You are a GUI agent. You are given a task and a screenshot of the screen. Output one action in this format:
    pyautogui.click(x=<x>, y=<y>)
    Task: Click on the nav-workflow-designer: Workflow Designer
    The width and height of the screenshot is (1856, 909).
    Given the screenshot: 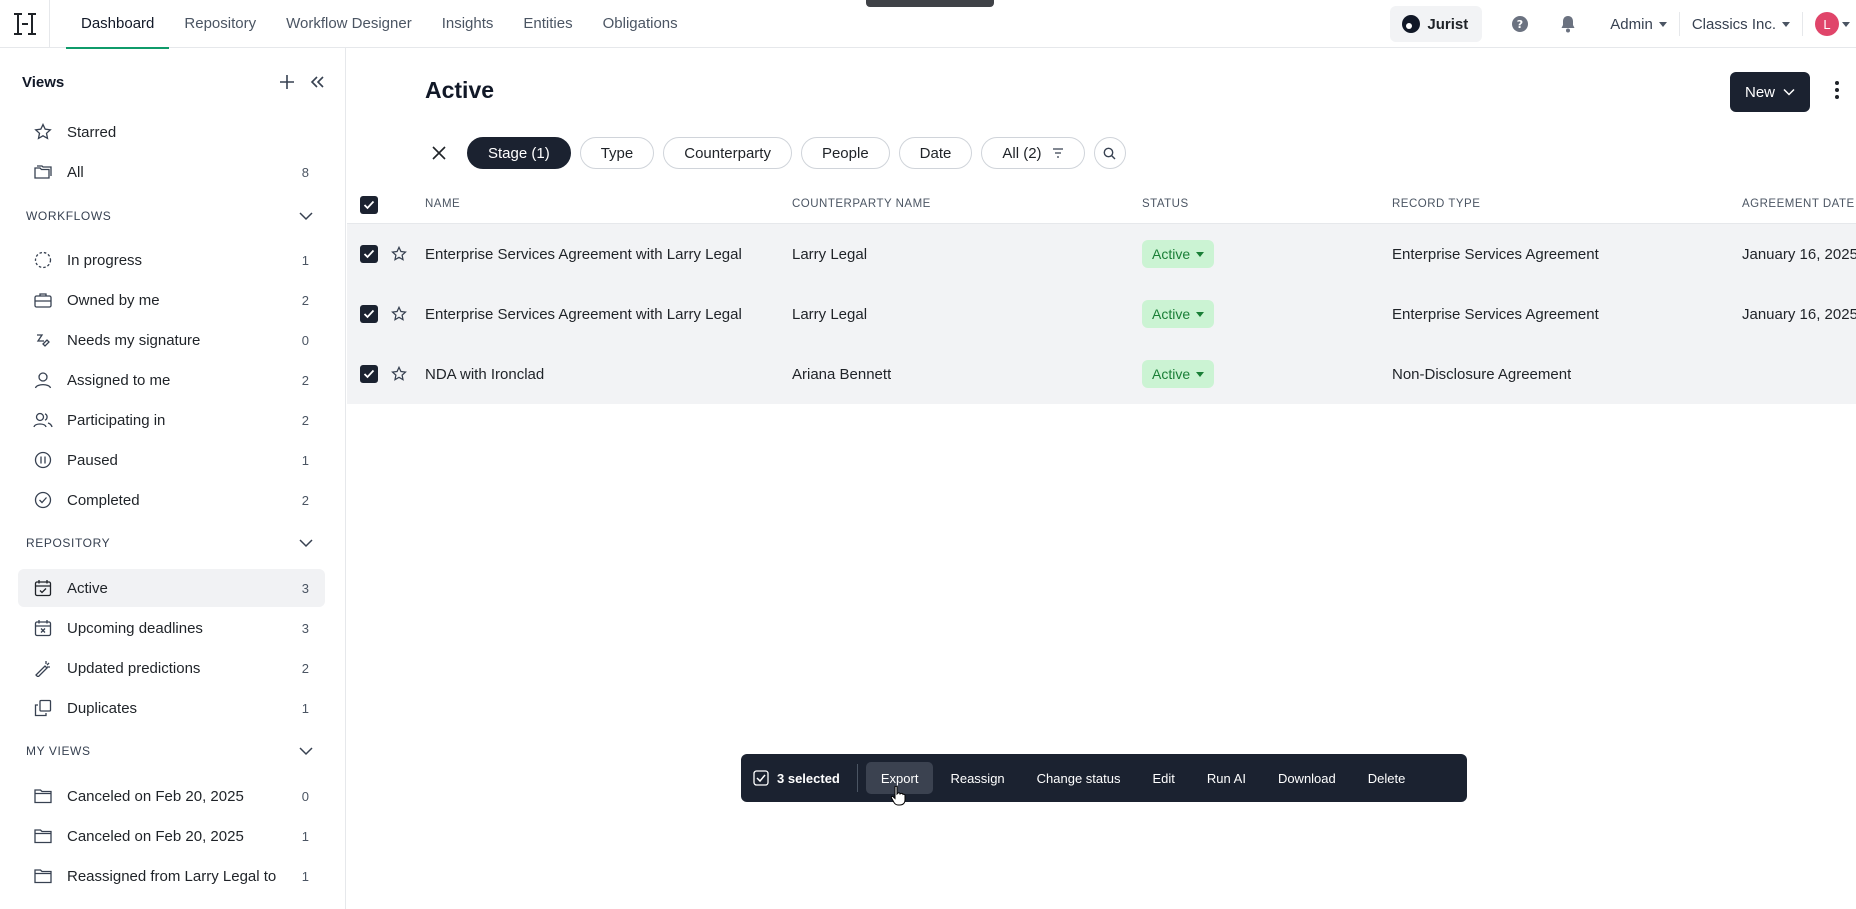 What is the action you would take?
    pyautogui.click(x=349, y=24)
    